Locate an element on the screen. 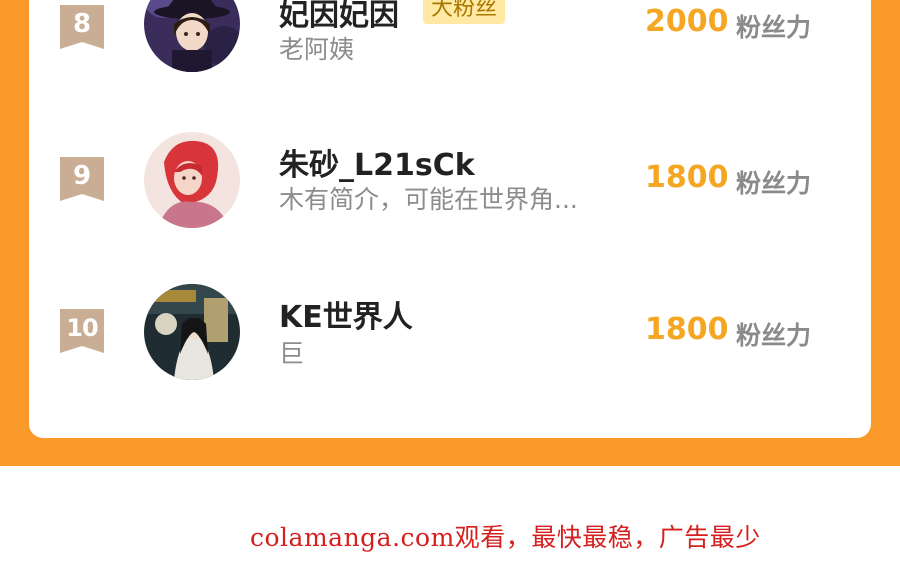 The width and height of the screenshot is (900, 565). rank-badge: 9 is located at coordinates (82, 179).